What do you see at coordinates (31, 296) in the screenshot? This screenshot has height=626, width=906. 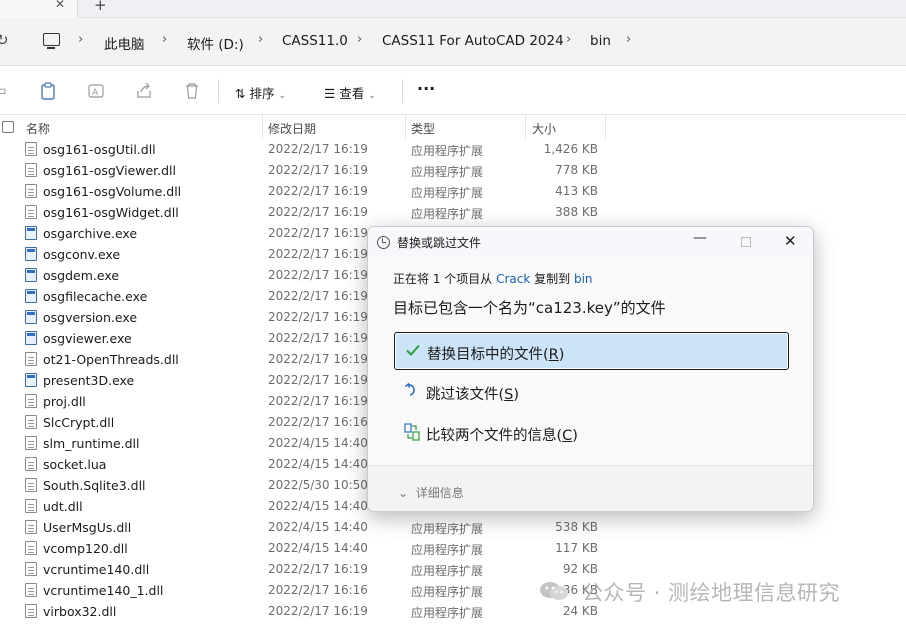 I see `exe-file-icon` at bounding box center [31, 296].